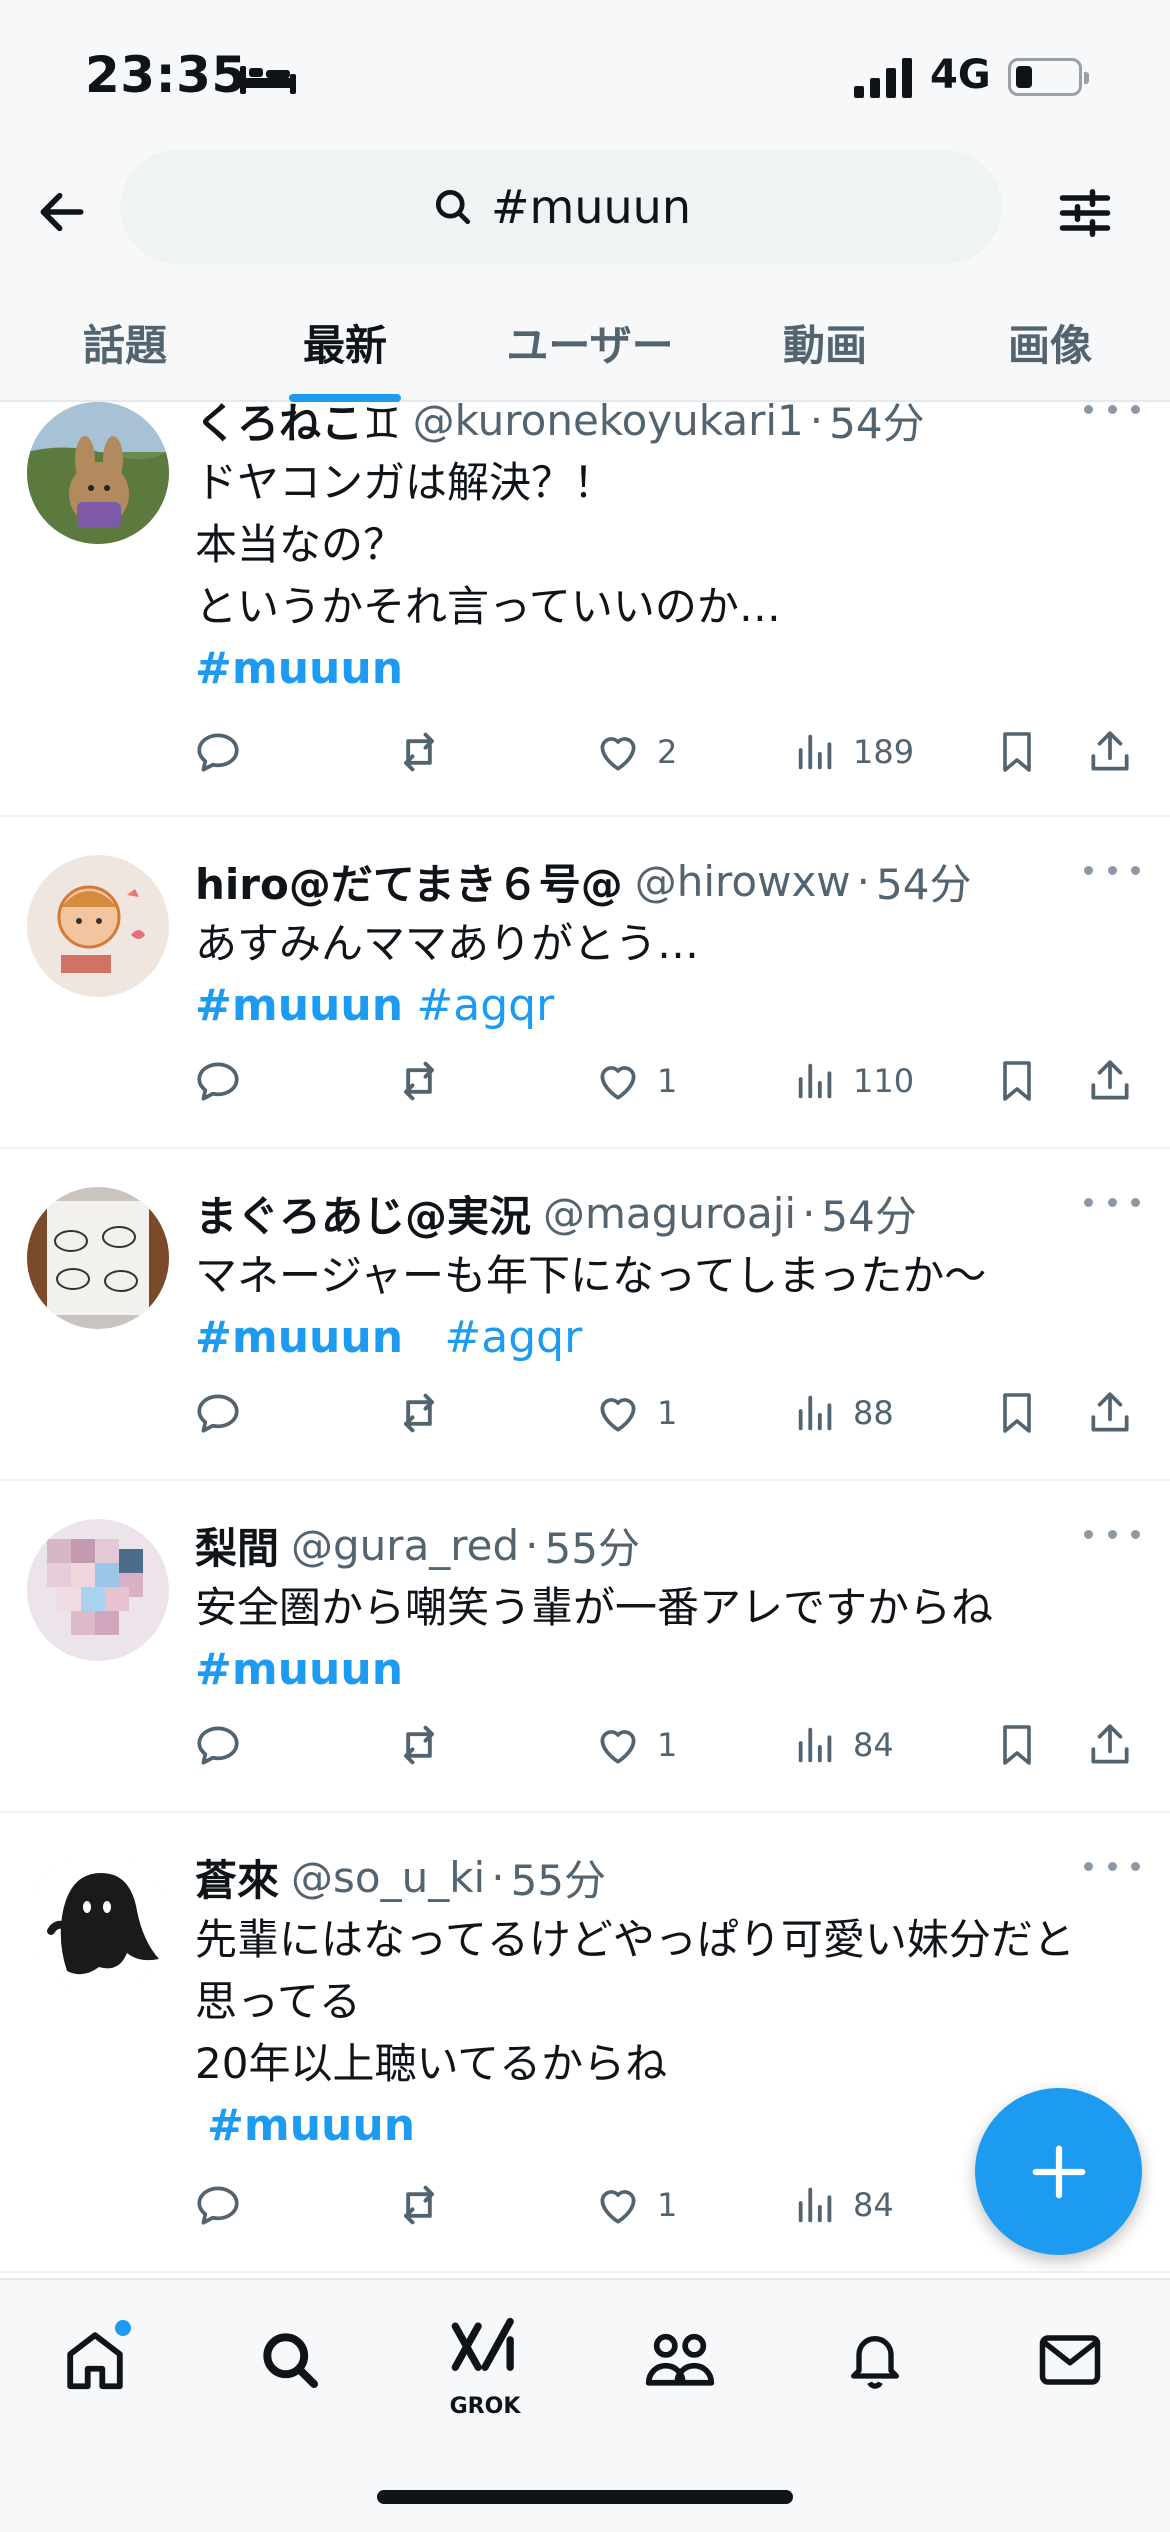  What do you see at coordinates (485, 2364) in the screenshot?
I see `nav-grok: GROK` at bounding box center [485, 2364].